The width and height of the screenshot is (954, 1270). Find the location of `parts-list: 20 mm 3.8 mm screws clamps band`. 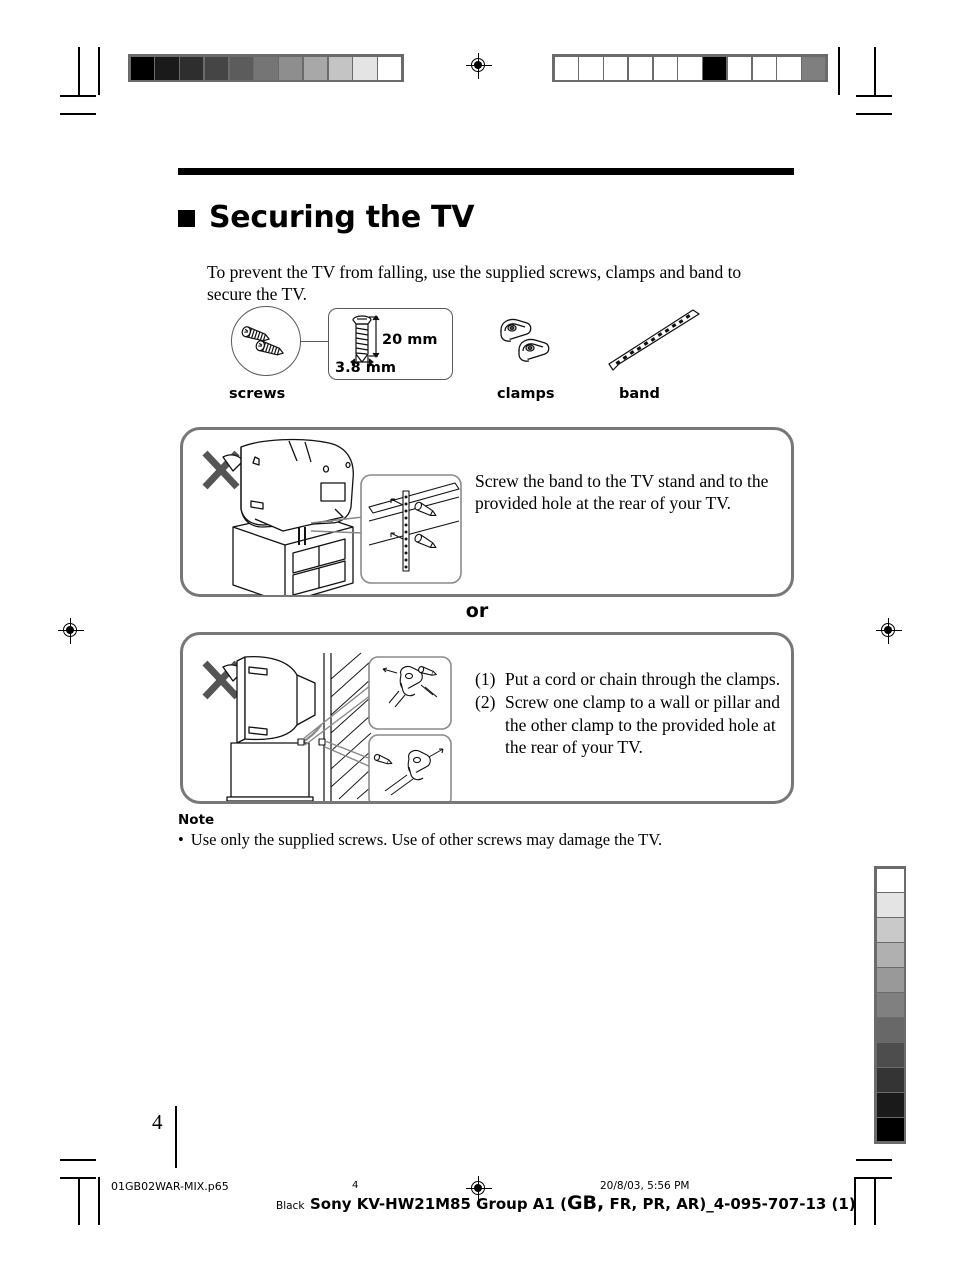

parts-list: 20 mm 3.8 mm screws clamps band is located at coordinates (502, 354).